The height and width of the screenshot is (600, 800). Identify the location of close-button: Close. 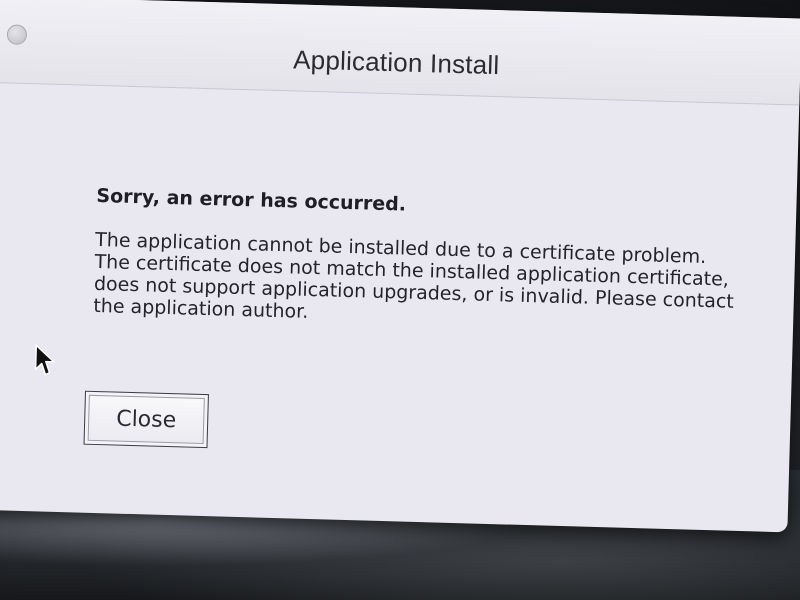
(146, 419).